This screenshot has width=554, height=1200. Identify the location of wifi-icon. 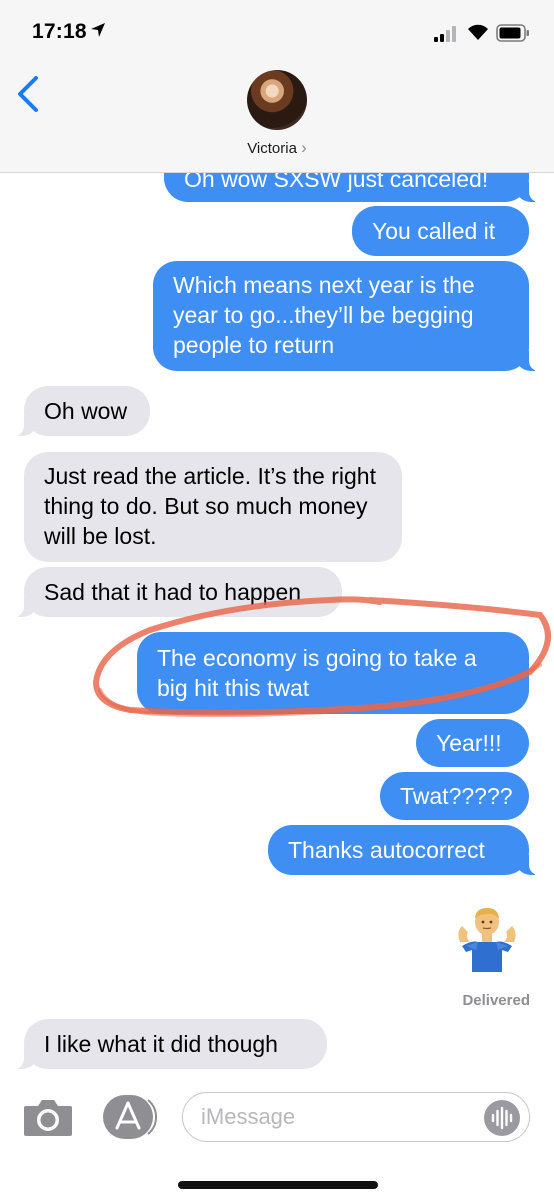
(478, 34).